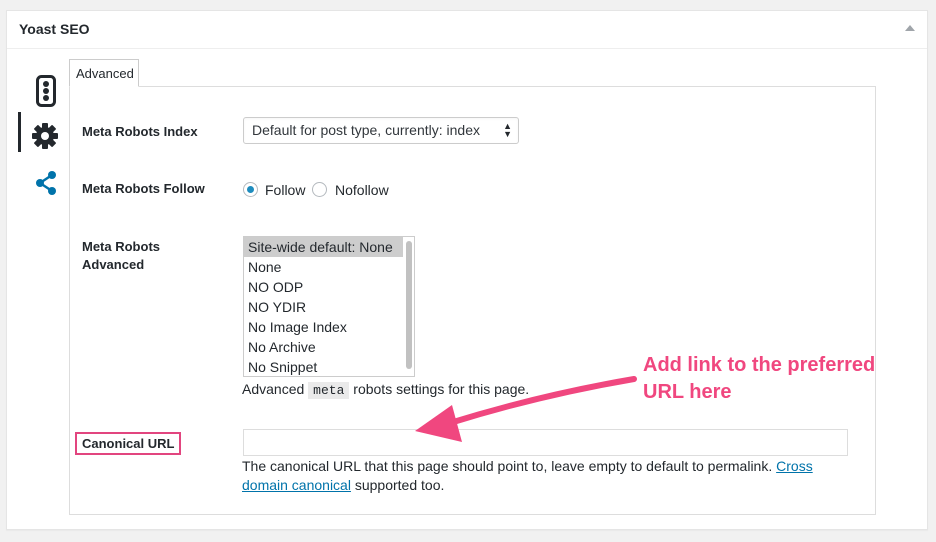 This screenshot has width=936, height=542. Describe the element at coordinates (143, 188) in the screenshot. I see `meta-robots-follow-label: Meta Robots Follow` at that location.